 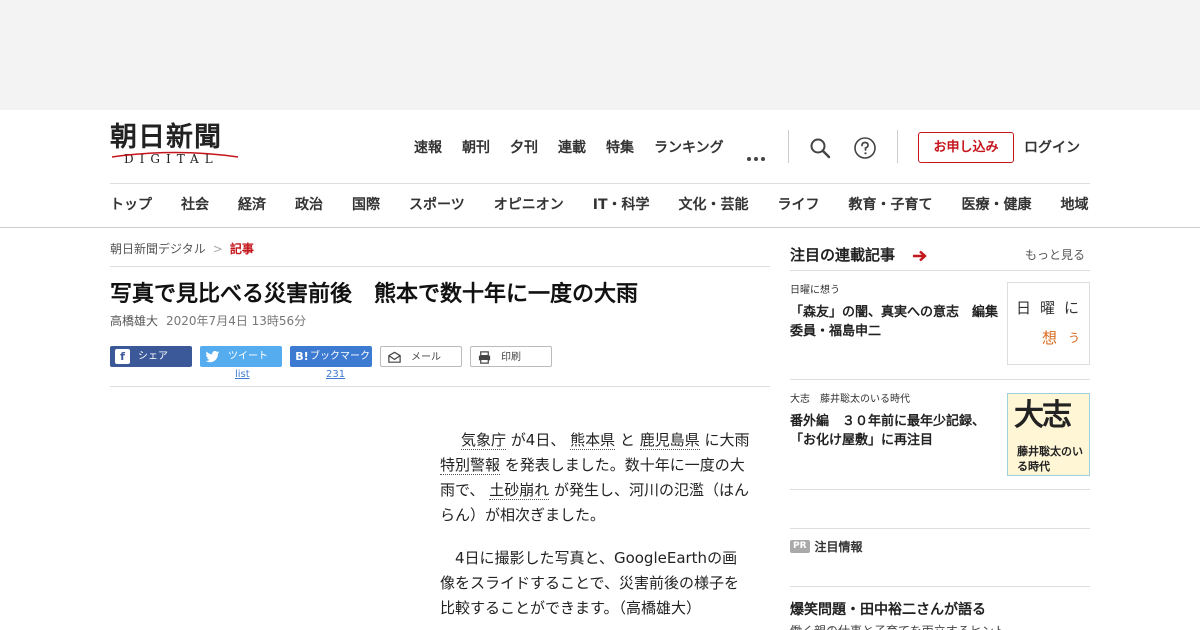 What do you see at coordinates (302, 356) in the screenshot?
I see `hatena-bookmark-icon: B!` at bounding box center [302, 356].